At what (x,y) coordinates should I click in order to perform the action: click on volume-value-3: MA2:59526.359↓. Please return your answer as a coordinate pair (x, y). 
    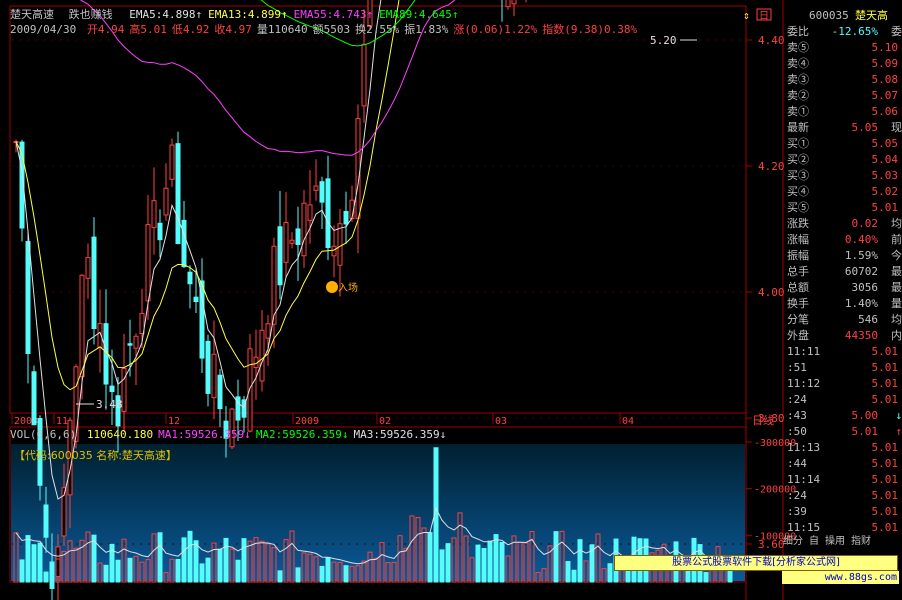
    Looking at the image, I should click on (302, 434).